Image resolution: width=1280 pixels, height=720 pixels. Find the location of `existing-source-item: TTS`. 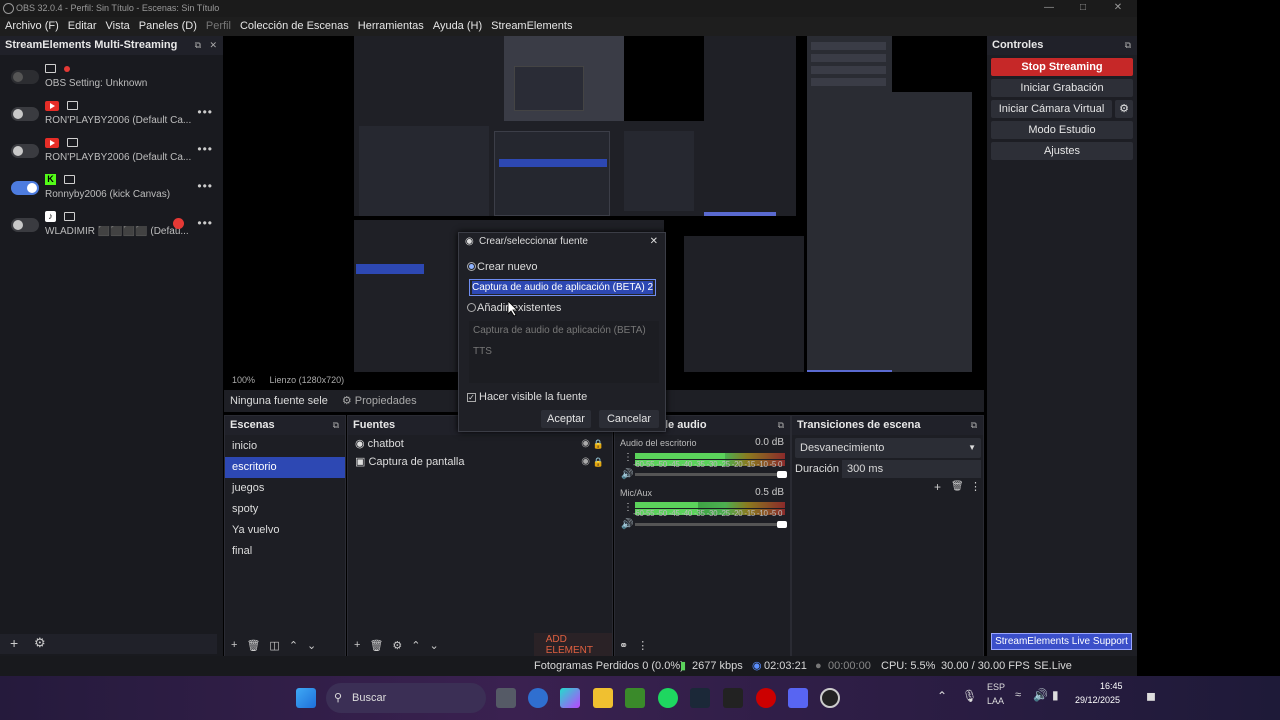

existing-source-item: TTS is located at coordinates (564, 351).